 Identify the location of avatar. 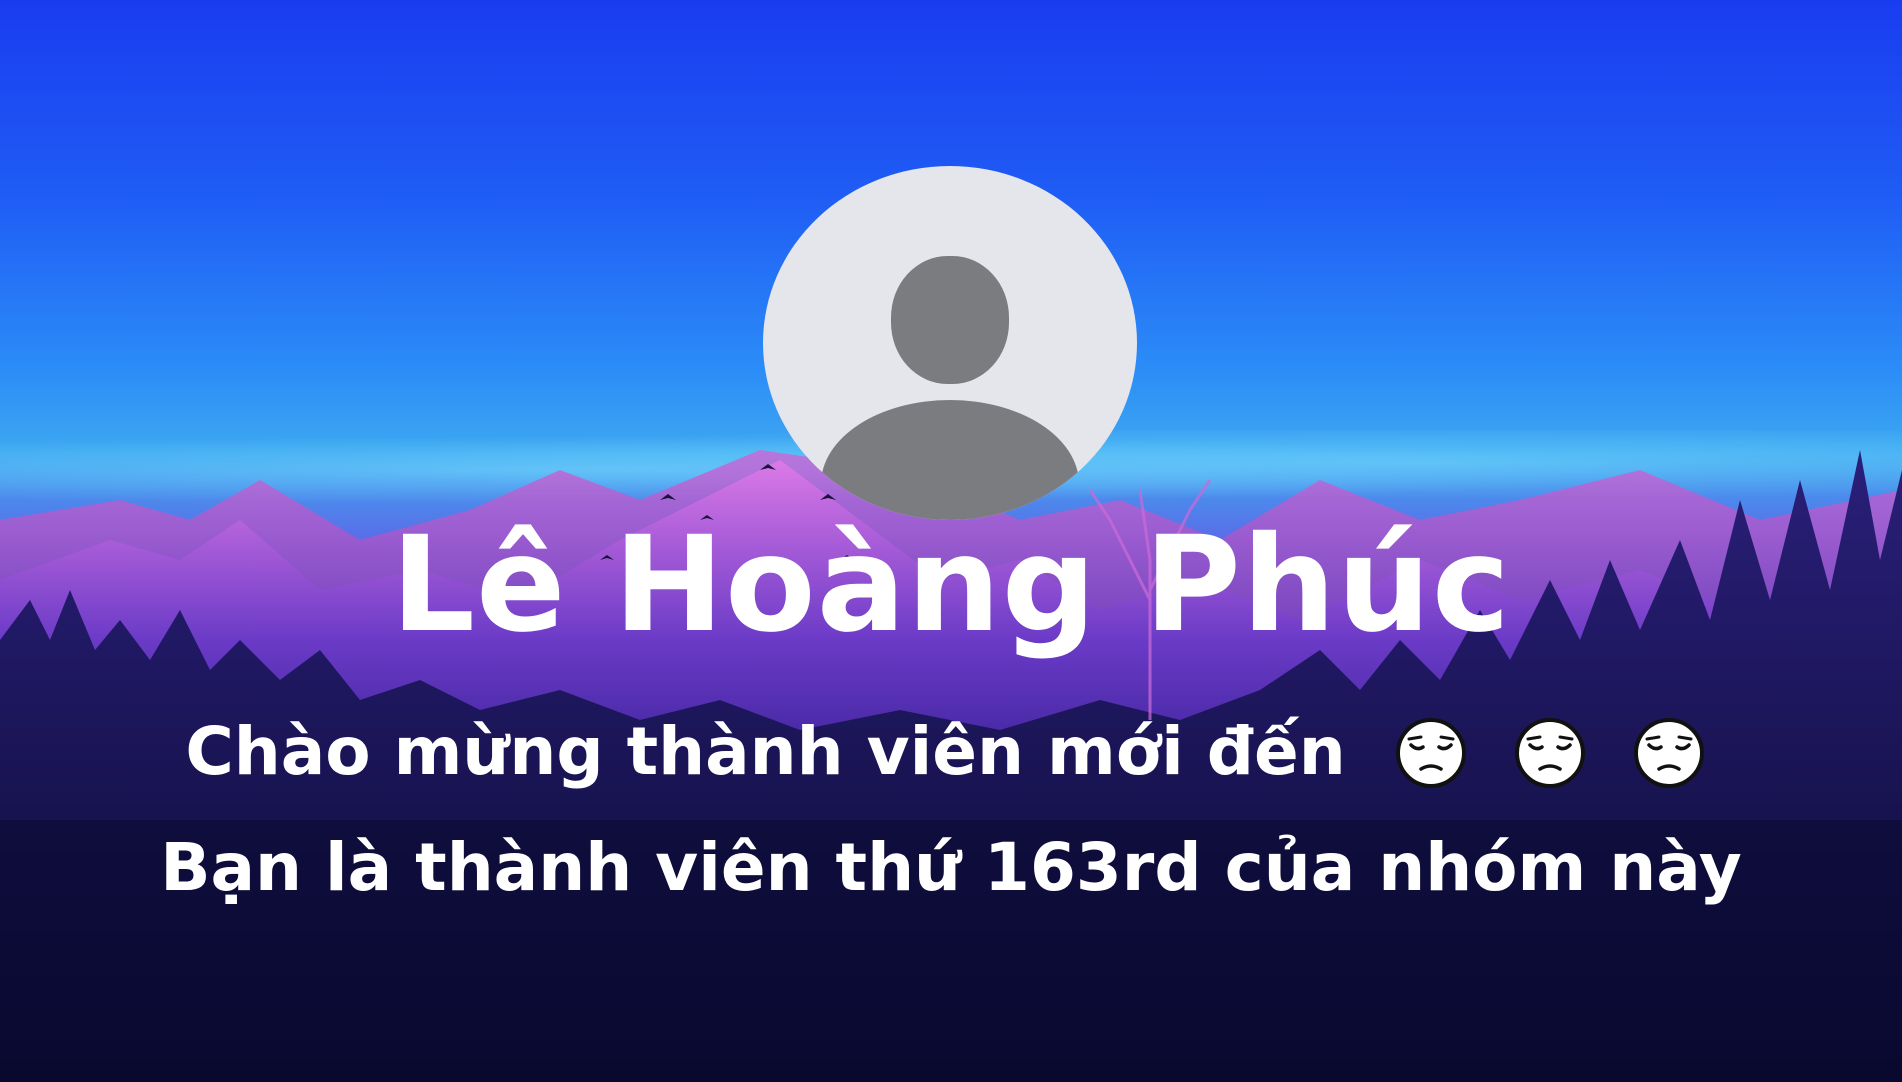
(950, 343).